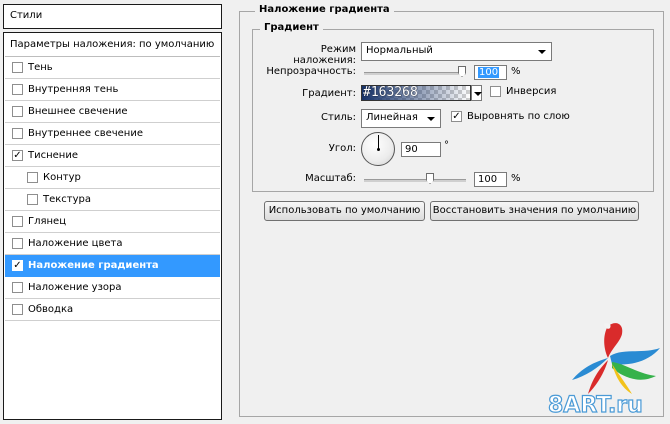 The width and height of the screenshot is (670, 424). I want to click on style-item-inner-shadow: Внутренняя тень, so click(112, 90).